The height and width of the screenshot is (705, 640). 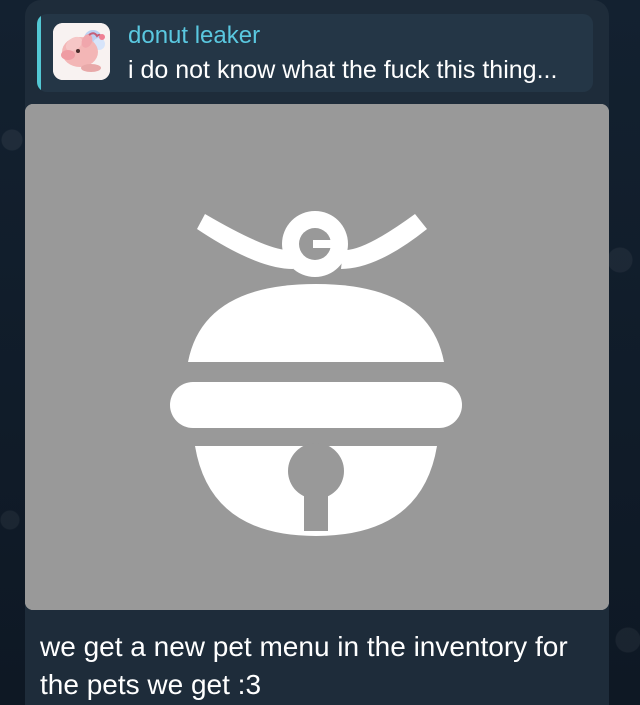 I want to click on avatar, so click(x=81, y=51).